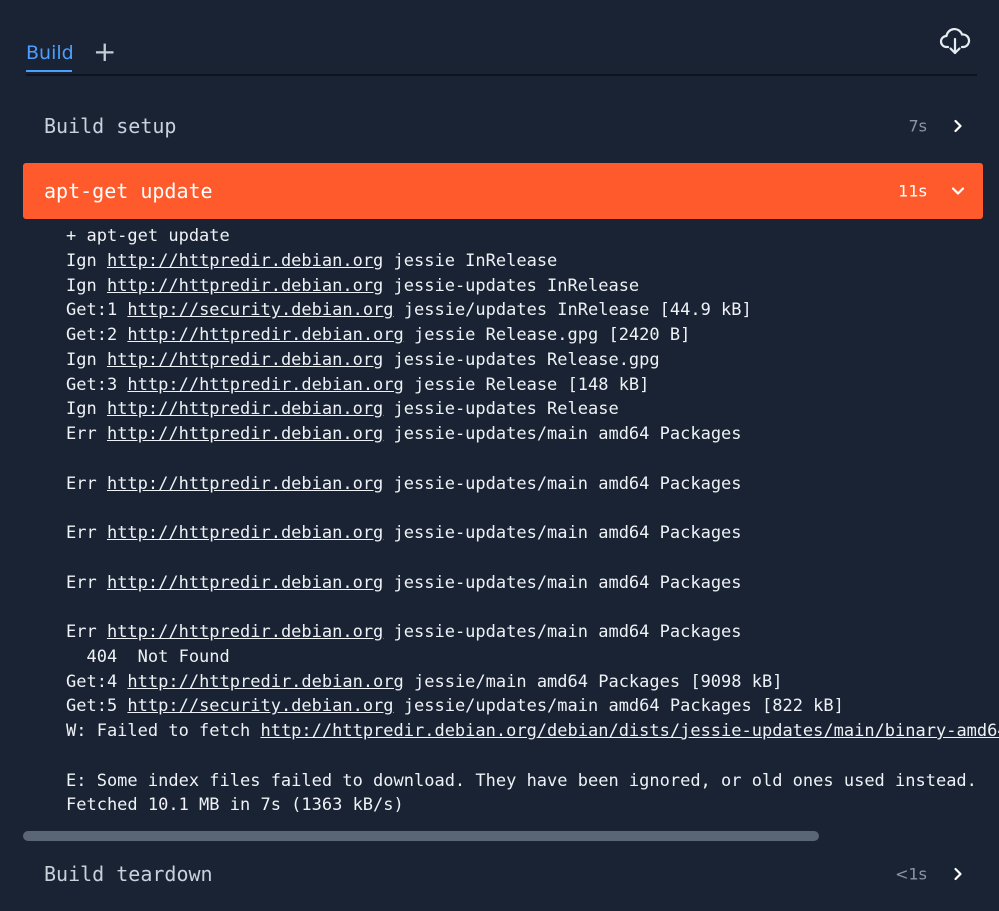 The height and width of the screenshot is (911, 999). I want to click on log-text: Get:2, so click(97, 335).